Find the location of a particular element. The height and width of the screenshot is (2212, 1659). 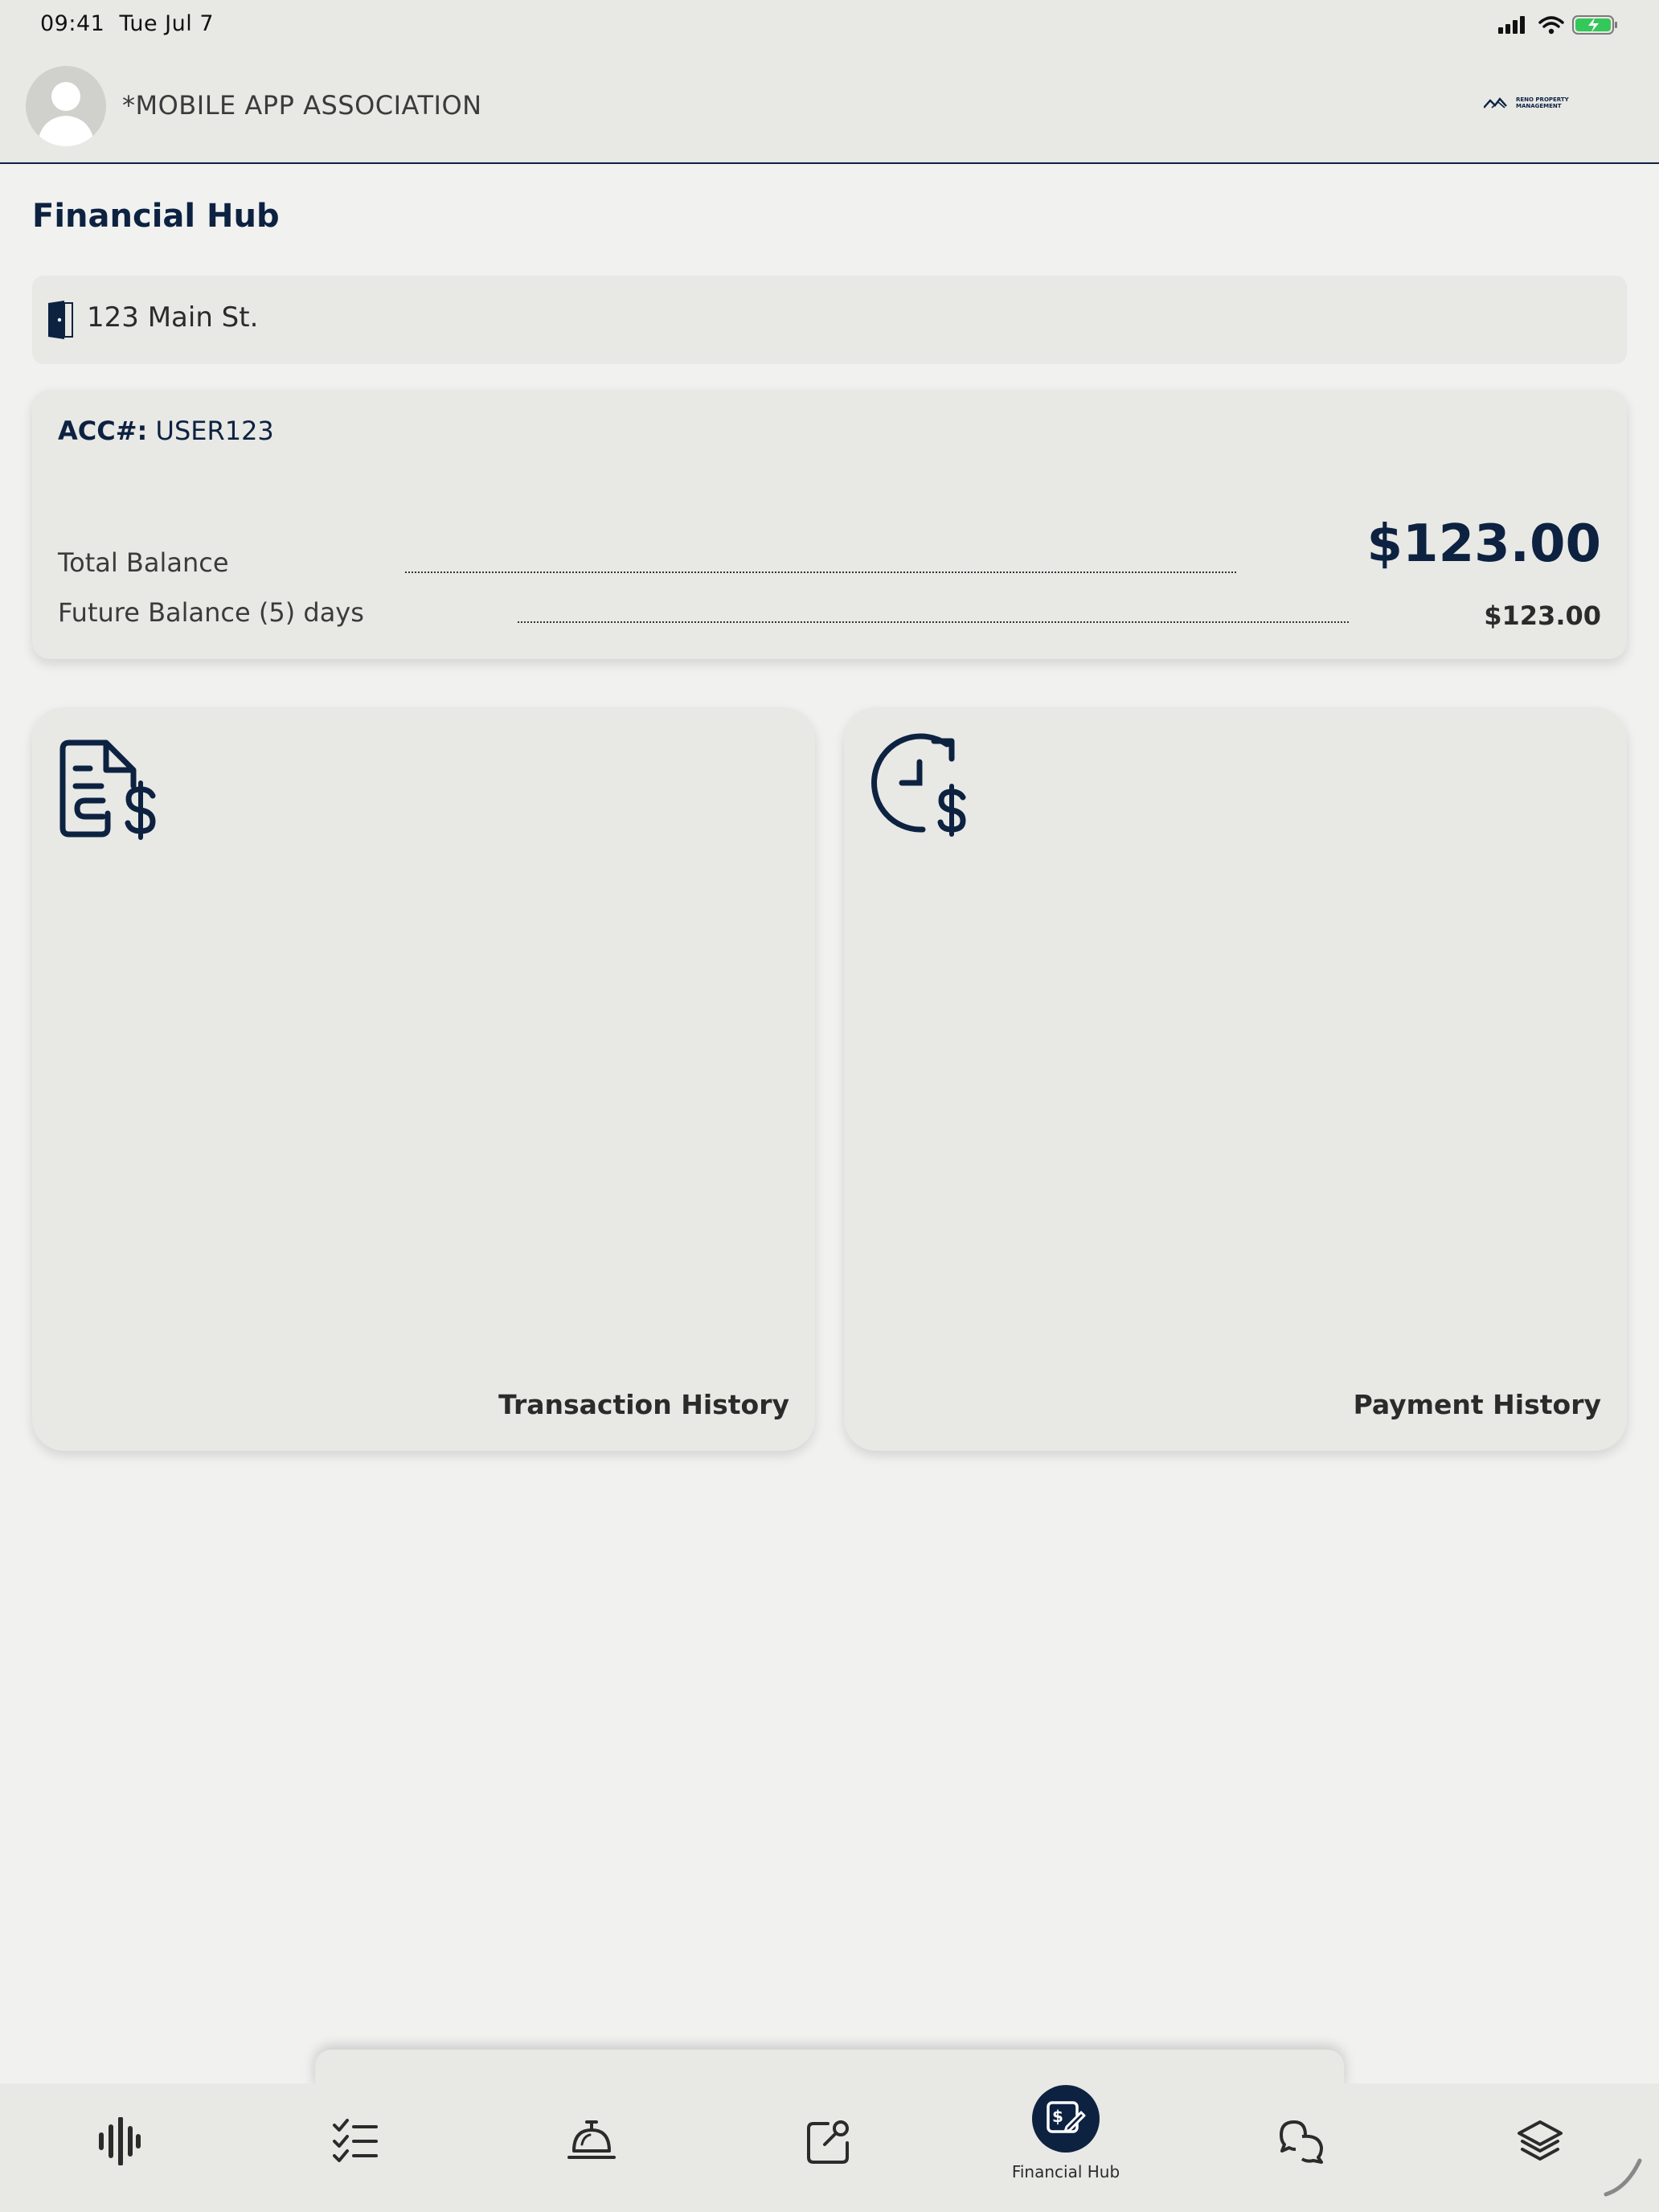

future-balance-leader is located at coordinates (933, 622).